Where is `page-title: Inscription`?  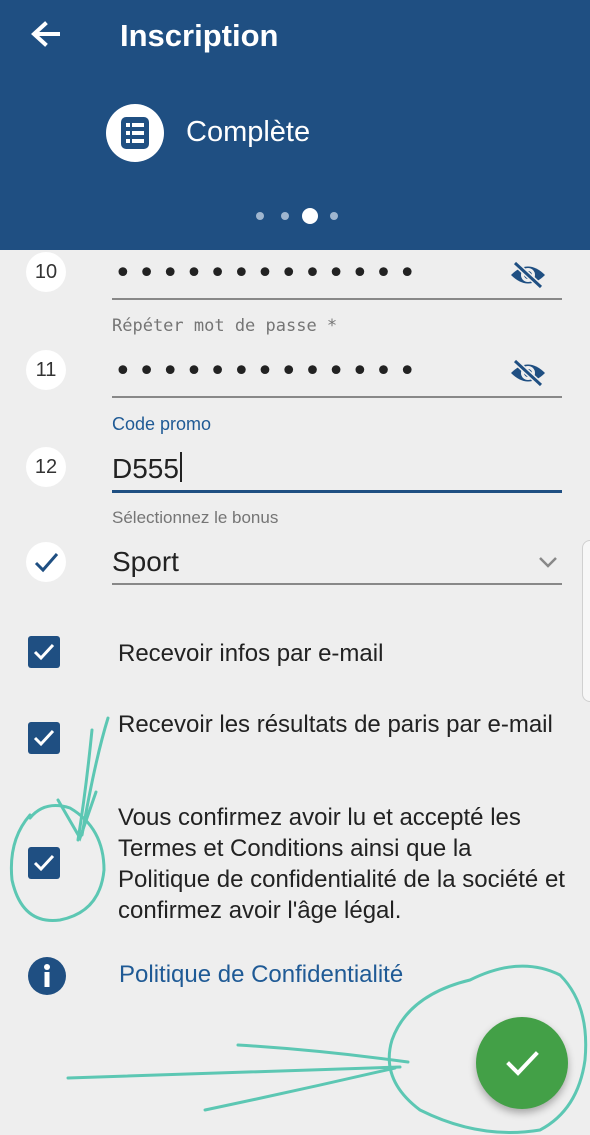 page-title: Inscription is located at coordinates (199, 35).